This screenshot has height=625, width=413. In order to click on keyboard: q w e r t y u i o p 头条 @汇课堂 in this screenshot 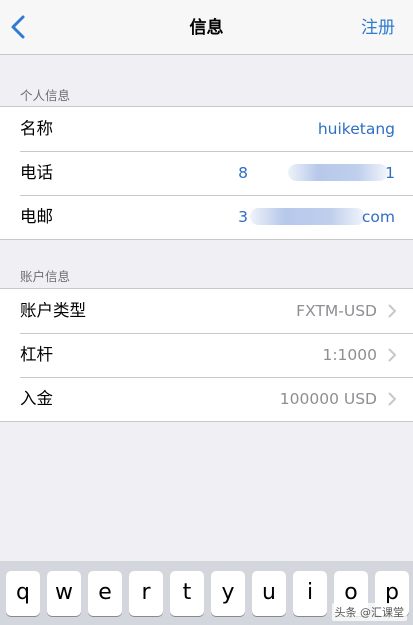, I will do `click(206, 593)`.